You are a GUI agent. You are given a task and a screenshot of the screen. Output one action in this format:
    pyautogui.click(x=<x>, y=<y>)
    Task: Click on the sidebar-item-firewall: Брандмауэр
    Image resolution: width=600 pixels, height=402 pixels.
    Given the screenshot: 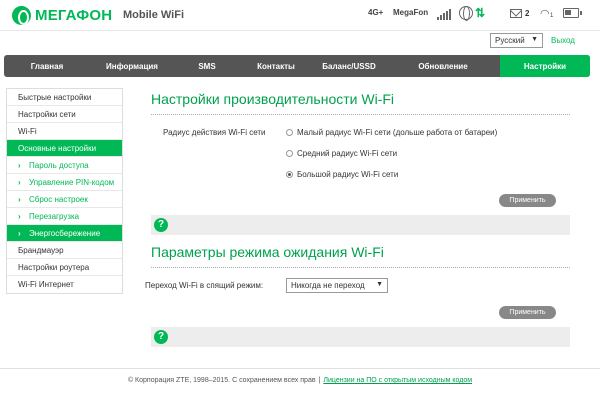 What is the action you would take?
    pyautogui.click(x=64, y=250)
    